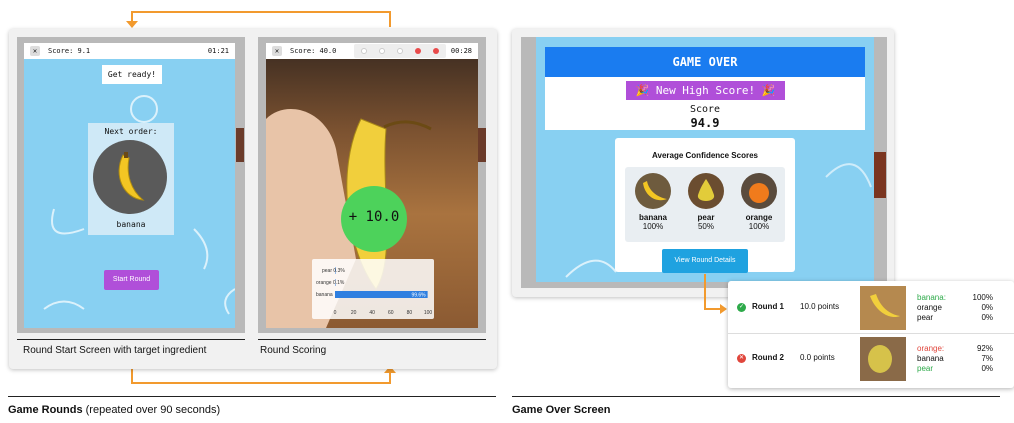 The image size is (1014, 423). I want to click on x-tick-label: 0, so click(335, 313).